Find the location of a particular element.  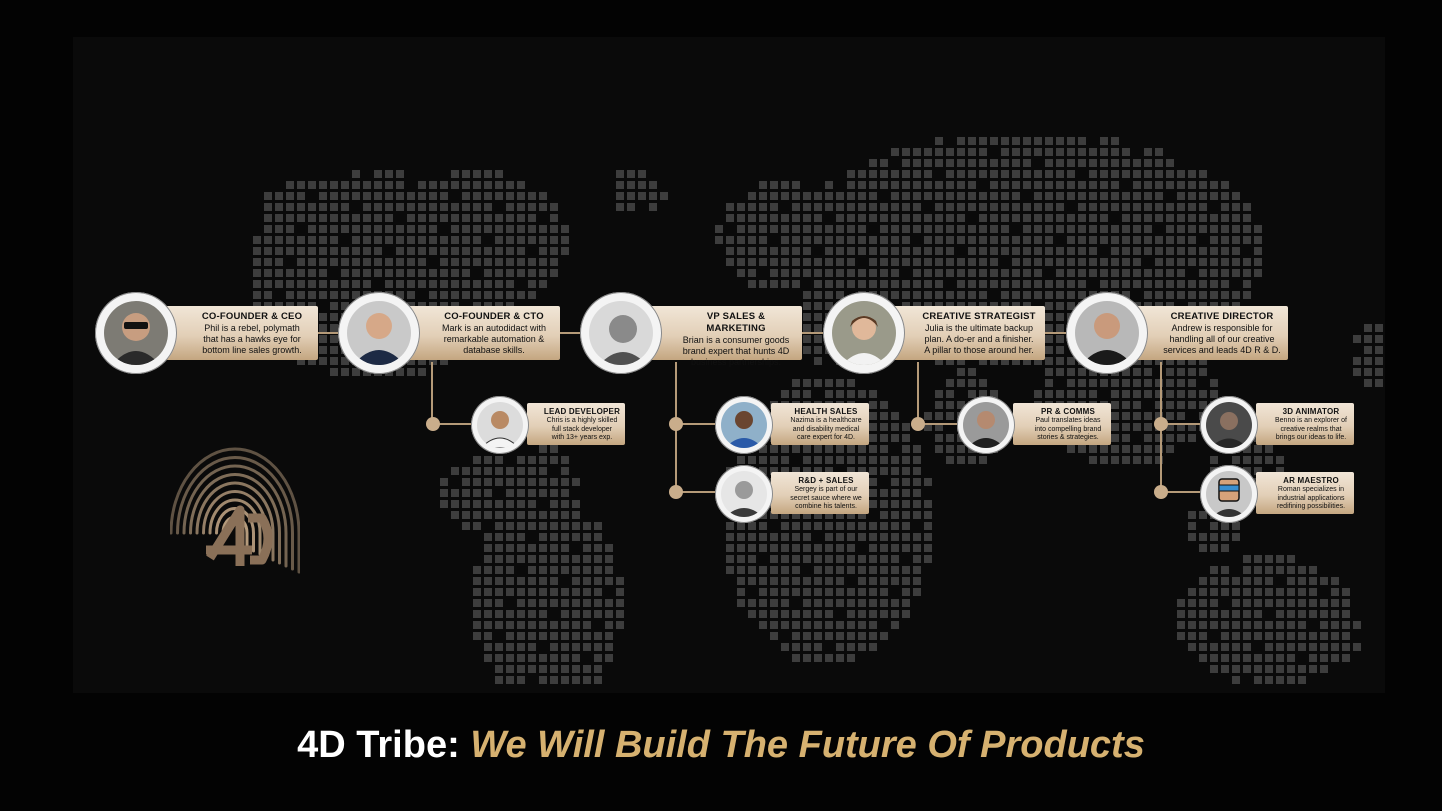

avatar-3d-animator is located at coordinates (1229, 425).